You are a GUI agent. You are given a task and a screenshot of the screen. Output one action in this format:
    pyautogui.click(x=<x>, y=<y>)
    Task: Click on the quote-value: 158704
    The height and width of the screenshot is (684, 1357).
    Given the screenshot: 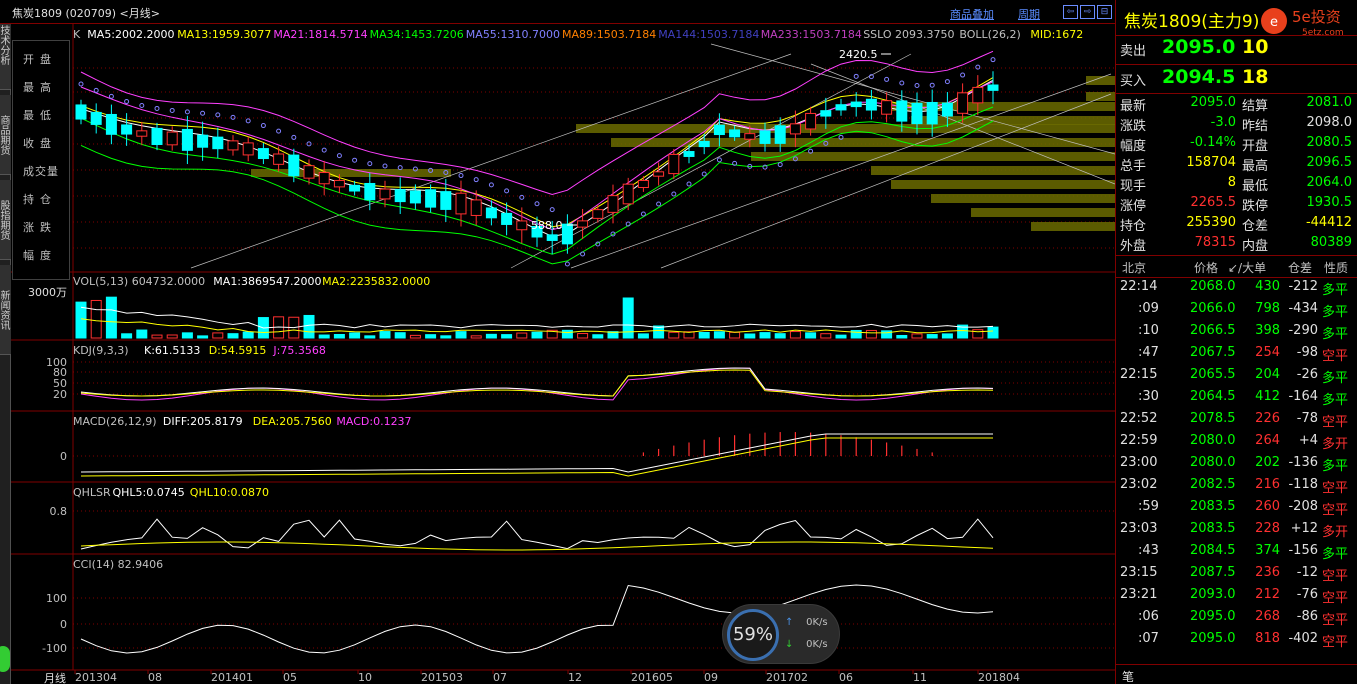 What is the action you would take?
    pyautogui.click(x=1211, y=162)
    